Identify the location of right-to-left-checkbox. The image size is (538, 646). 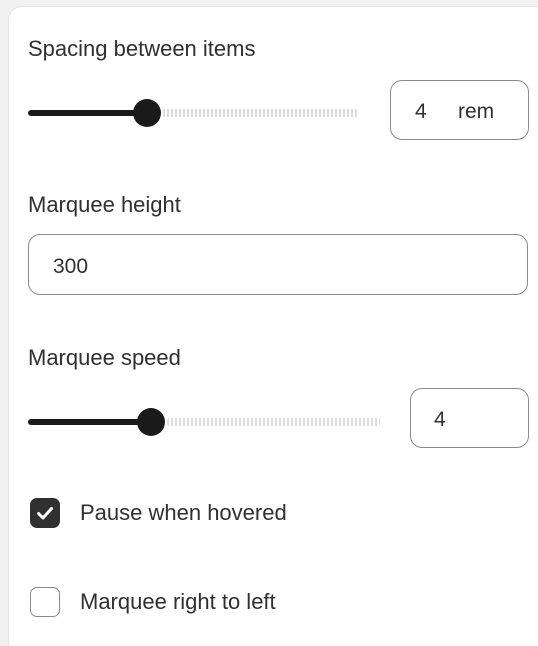
(45, 602).